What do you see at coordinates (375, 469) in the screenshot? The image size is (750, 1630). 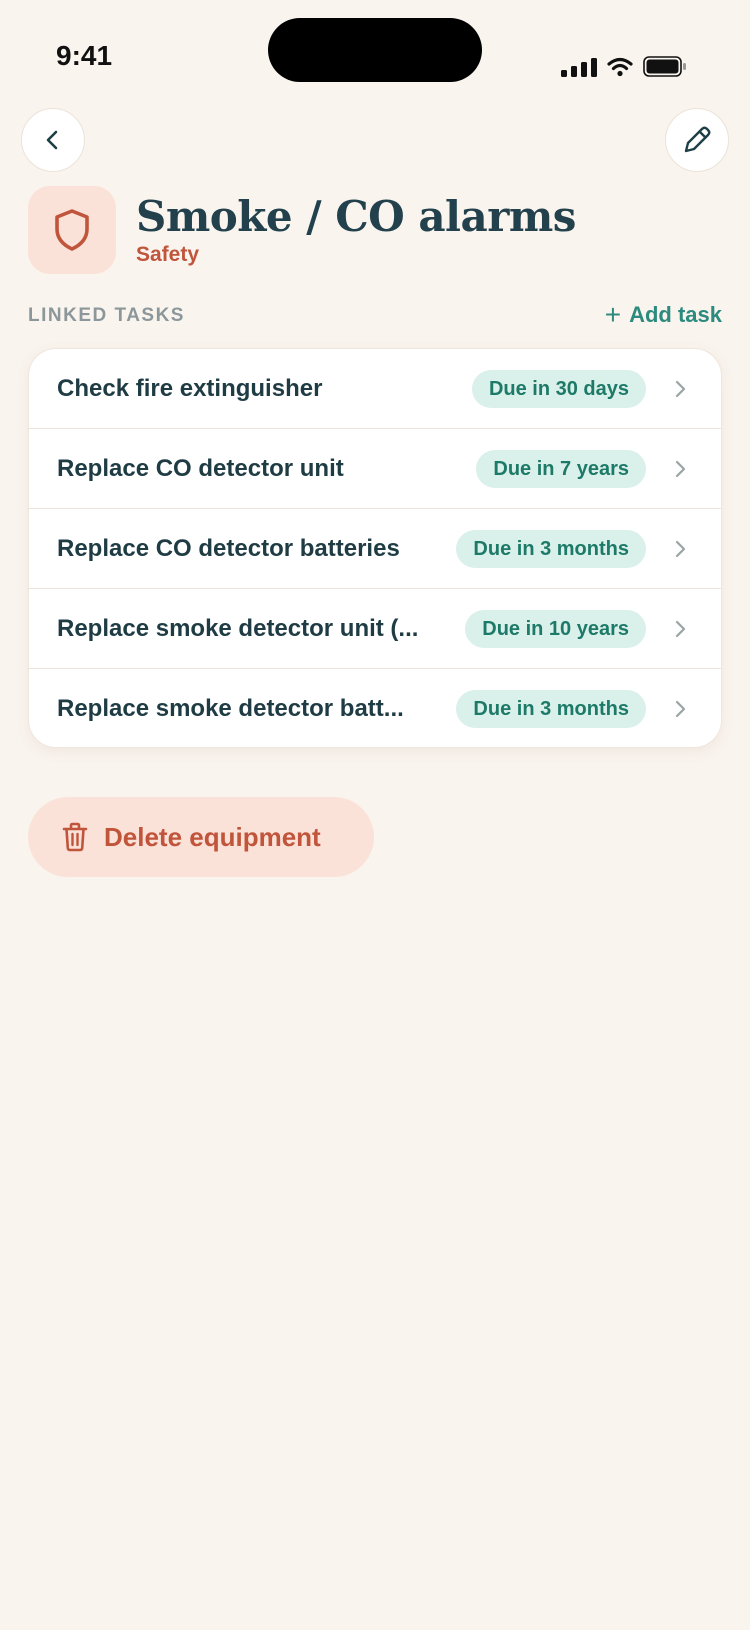 I see `task-row: Replace CO detector unit Due in 7 years` at bounding box center [375, 469].